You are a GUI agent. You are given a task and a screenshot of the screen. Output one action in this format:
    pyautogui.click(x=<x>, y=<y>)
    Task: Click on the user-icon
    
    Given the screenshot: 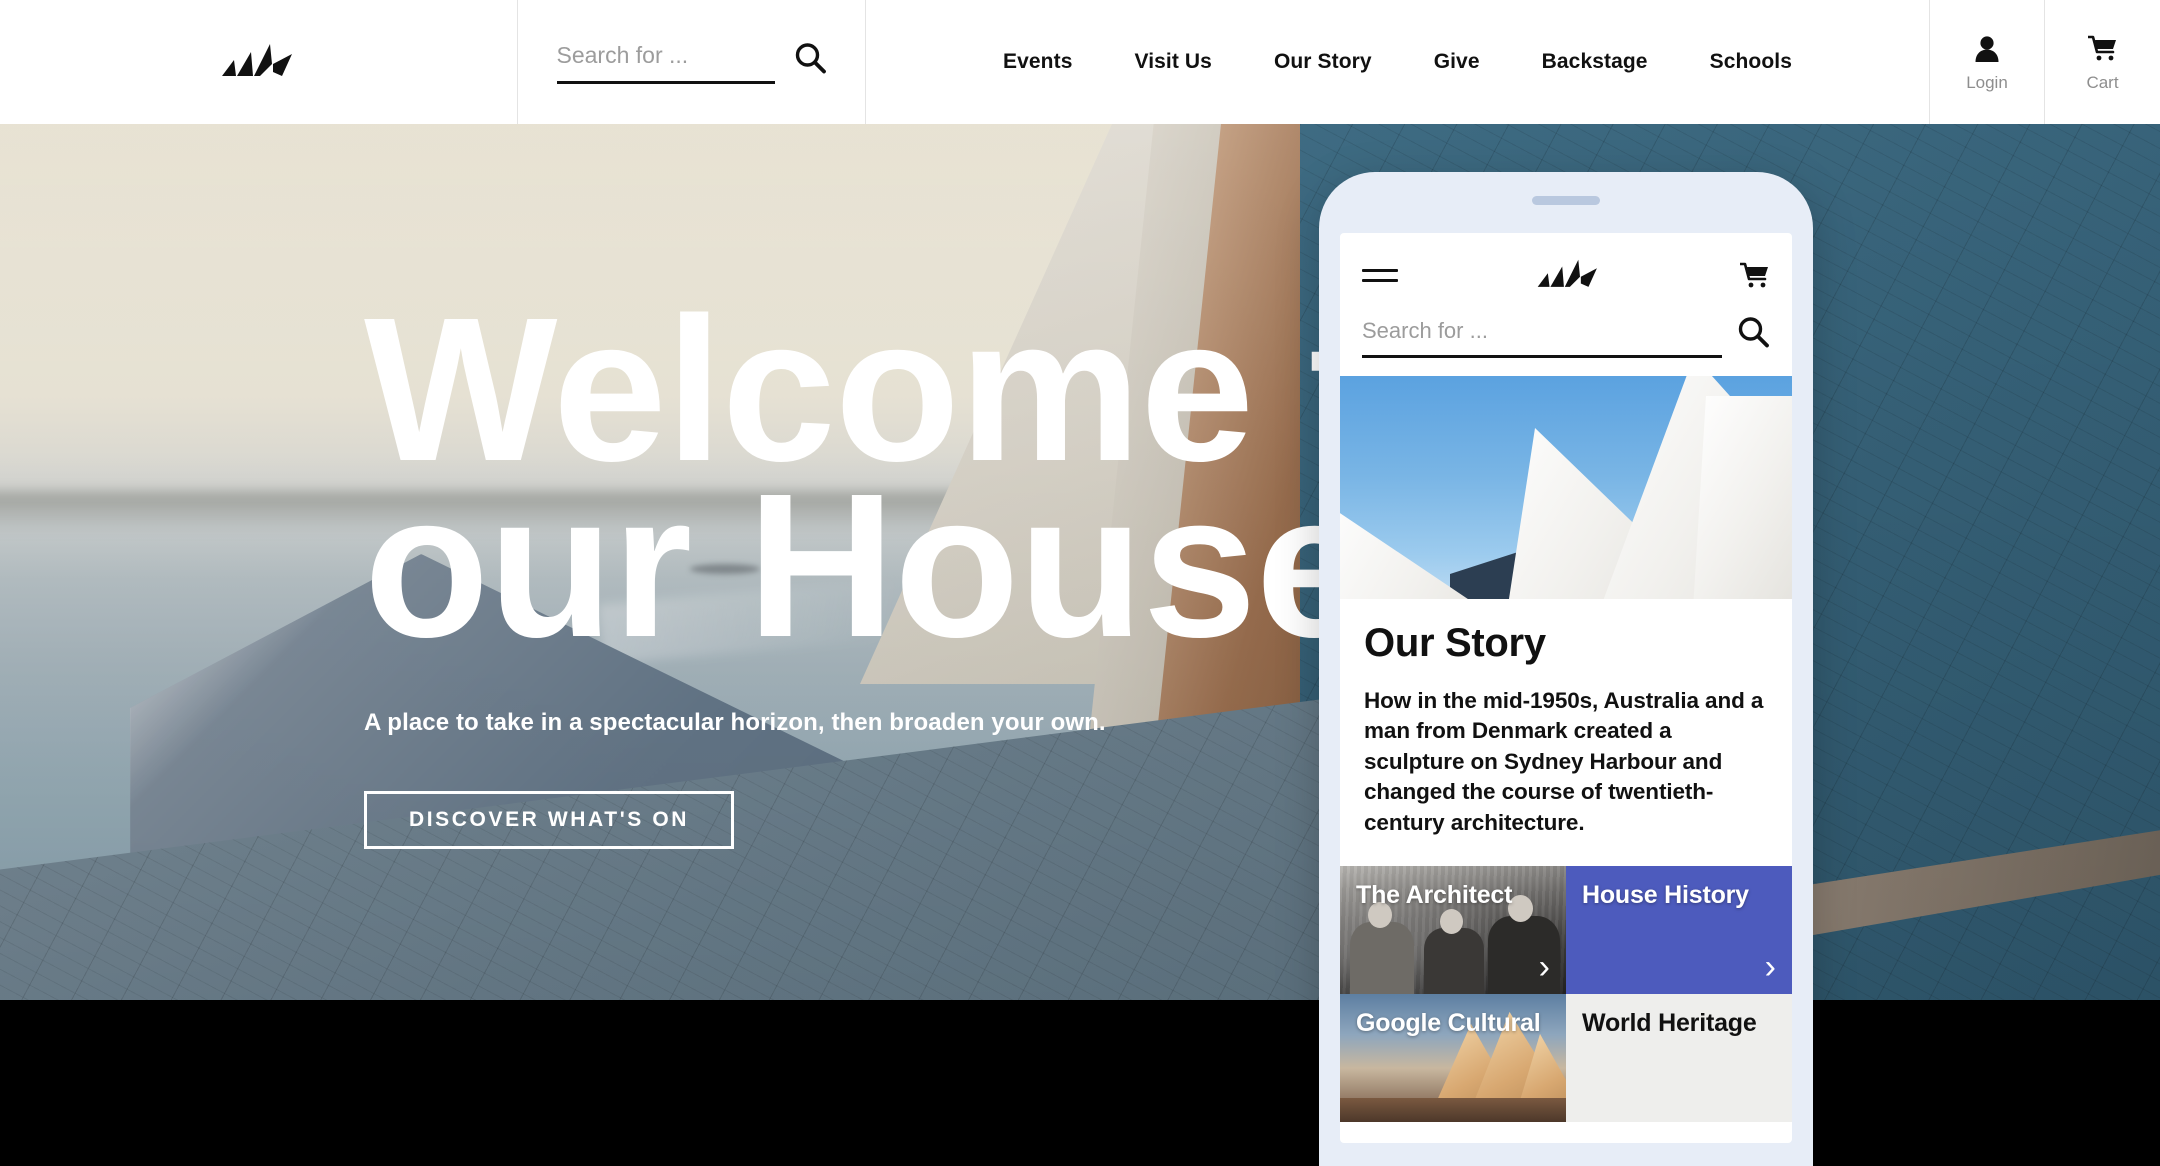 What is the action you would take?
    pyautogui.click(x=1987, y=49)
    